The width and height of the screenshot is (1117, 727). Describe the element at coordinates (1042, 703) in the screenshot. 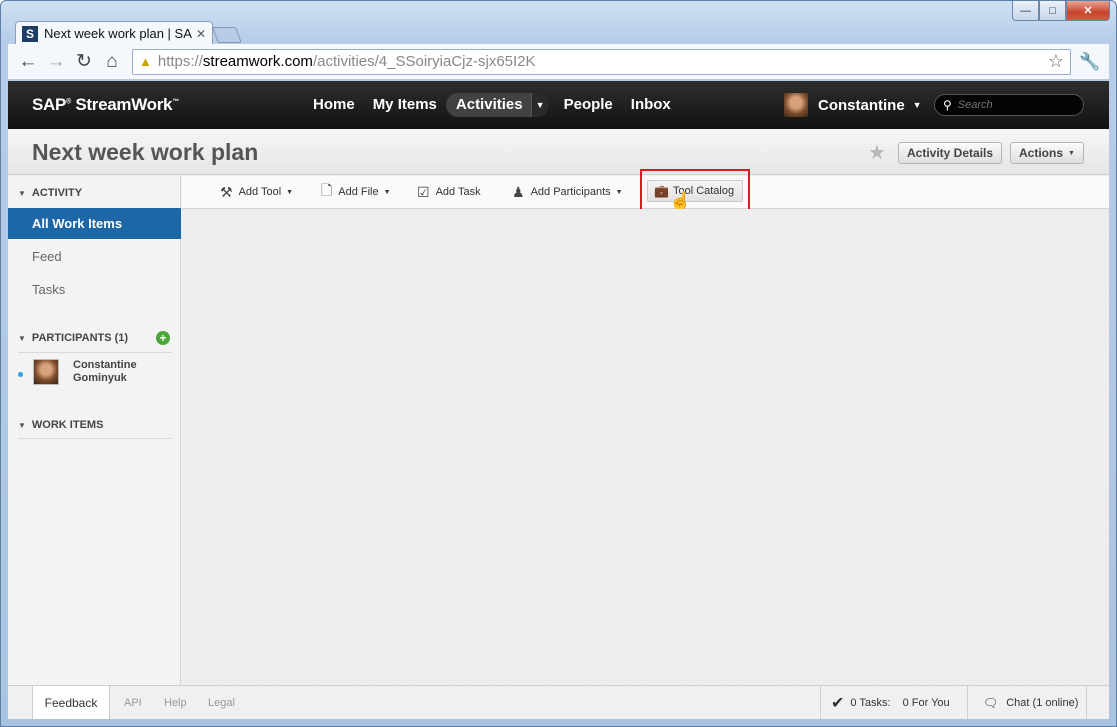

I see `chat-label: Chat (1 online)` at that location.